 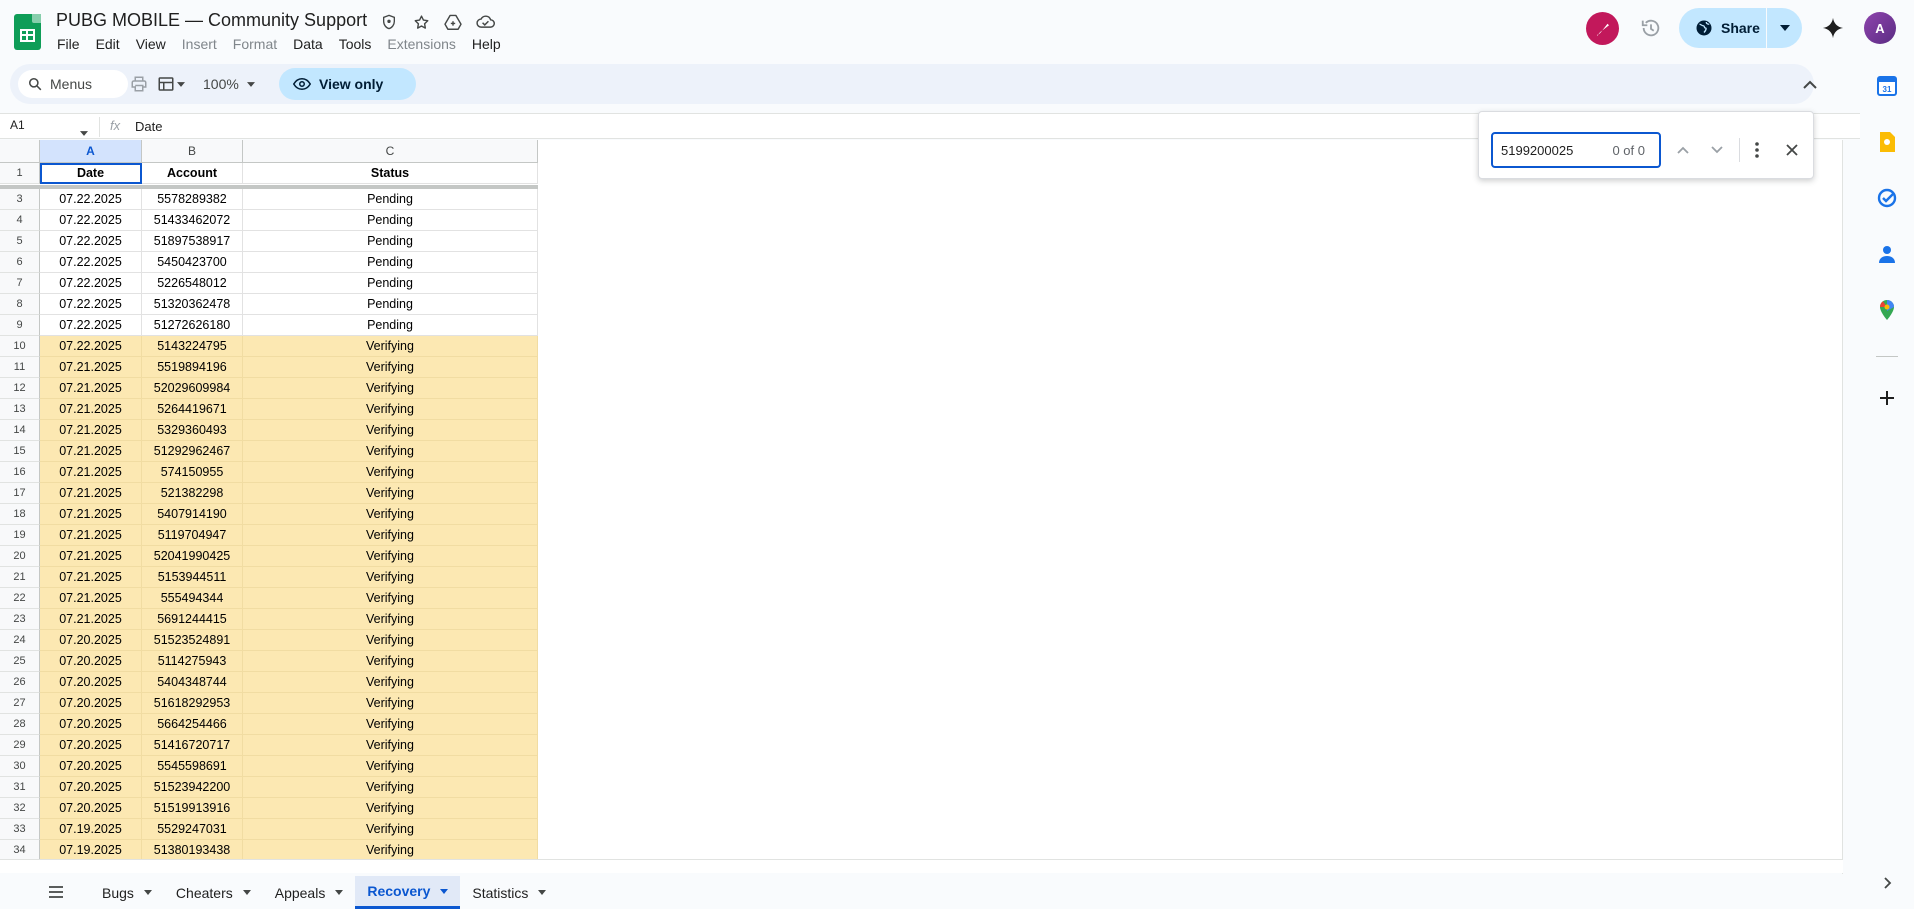 I want to click on chevron-down-icon, so click(x=1717, y=150).